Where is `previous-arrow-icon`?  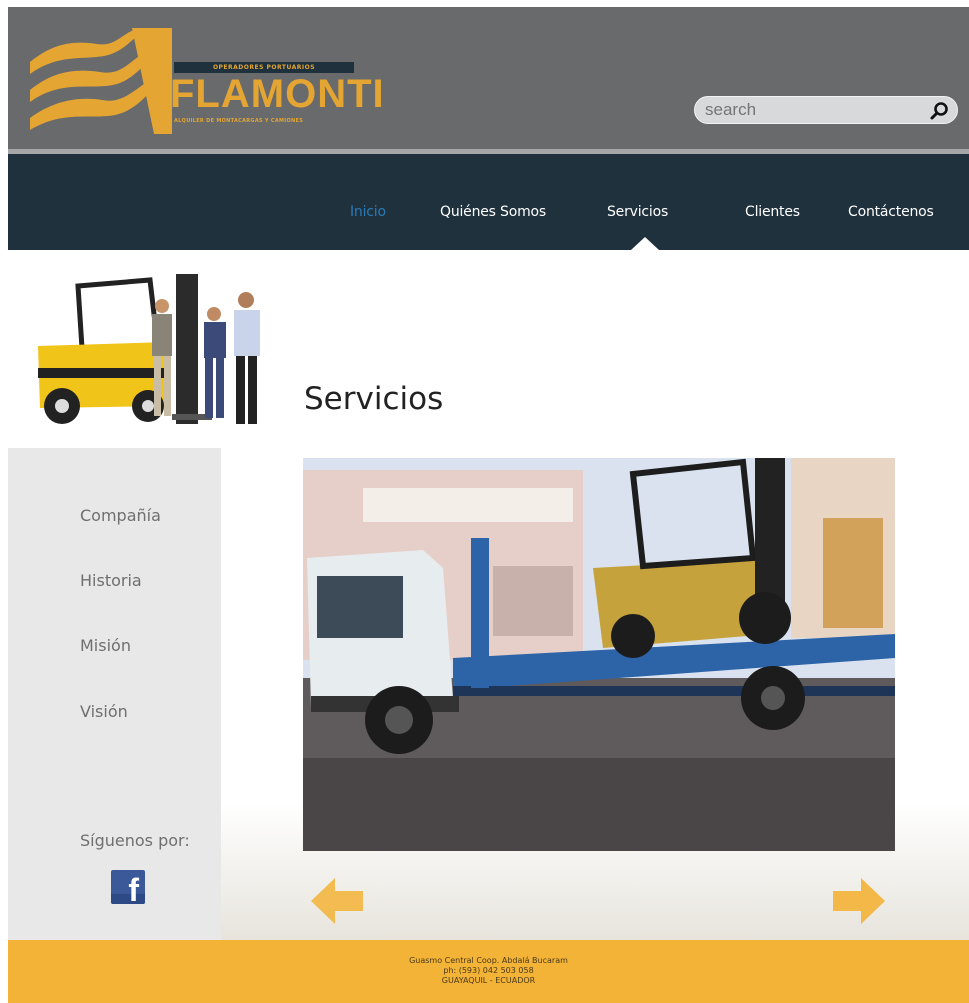
previous-arrow-icon is located at coordinates (337, 901).